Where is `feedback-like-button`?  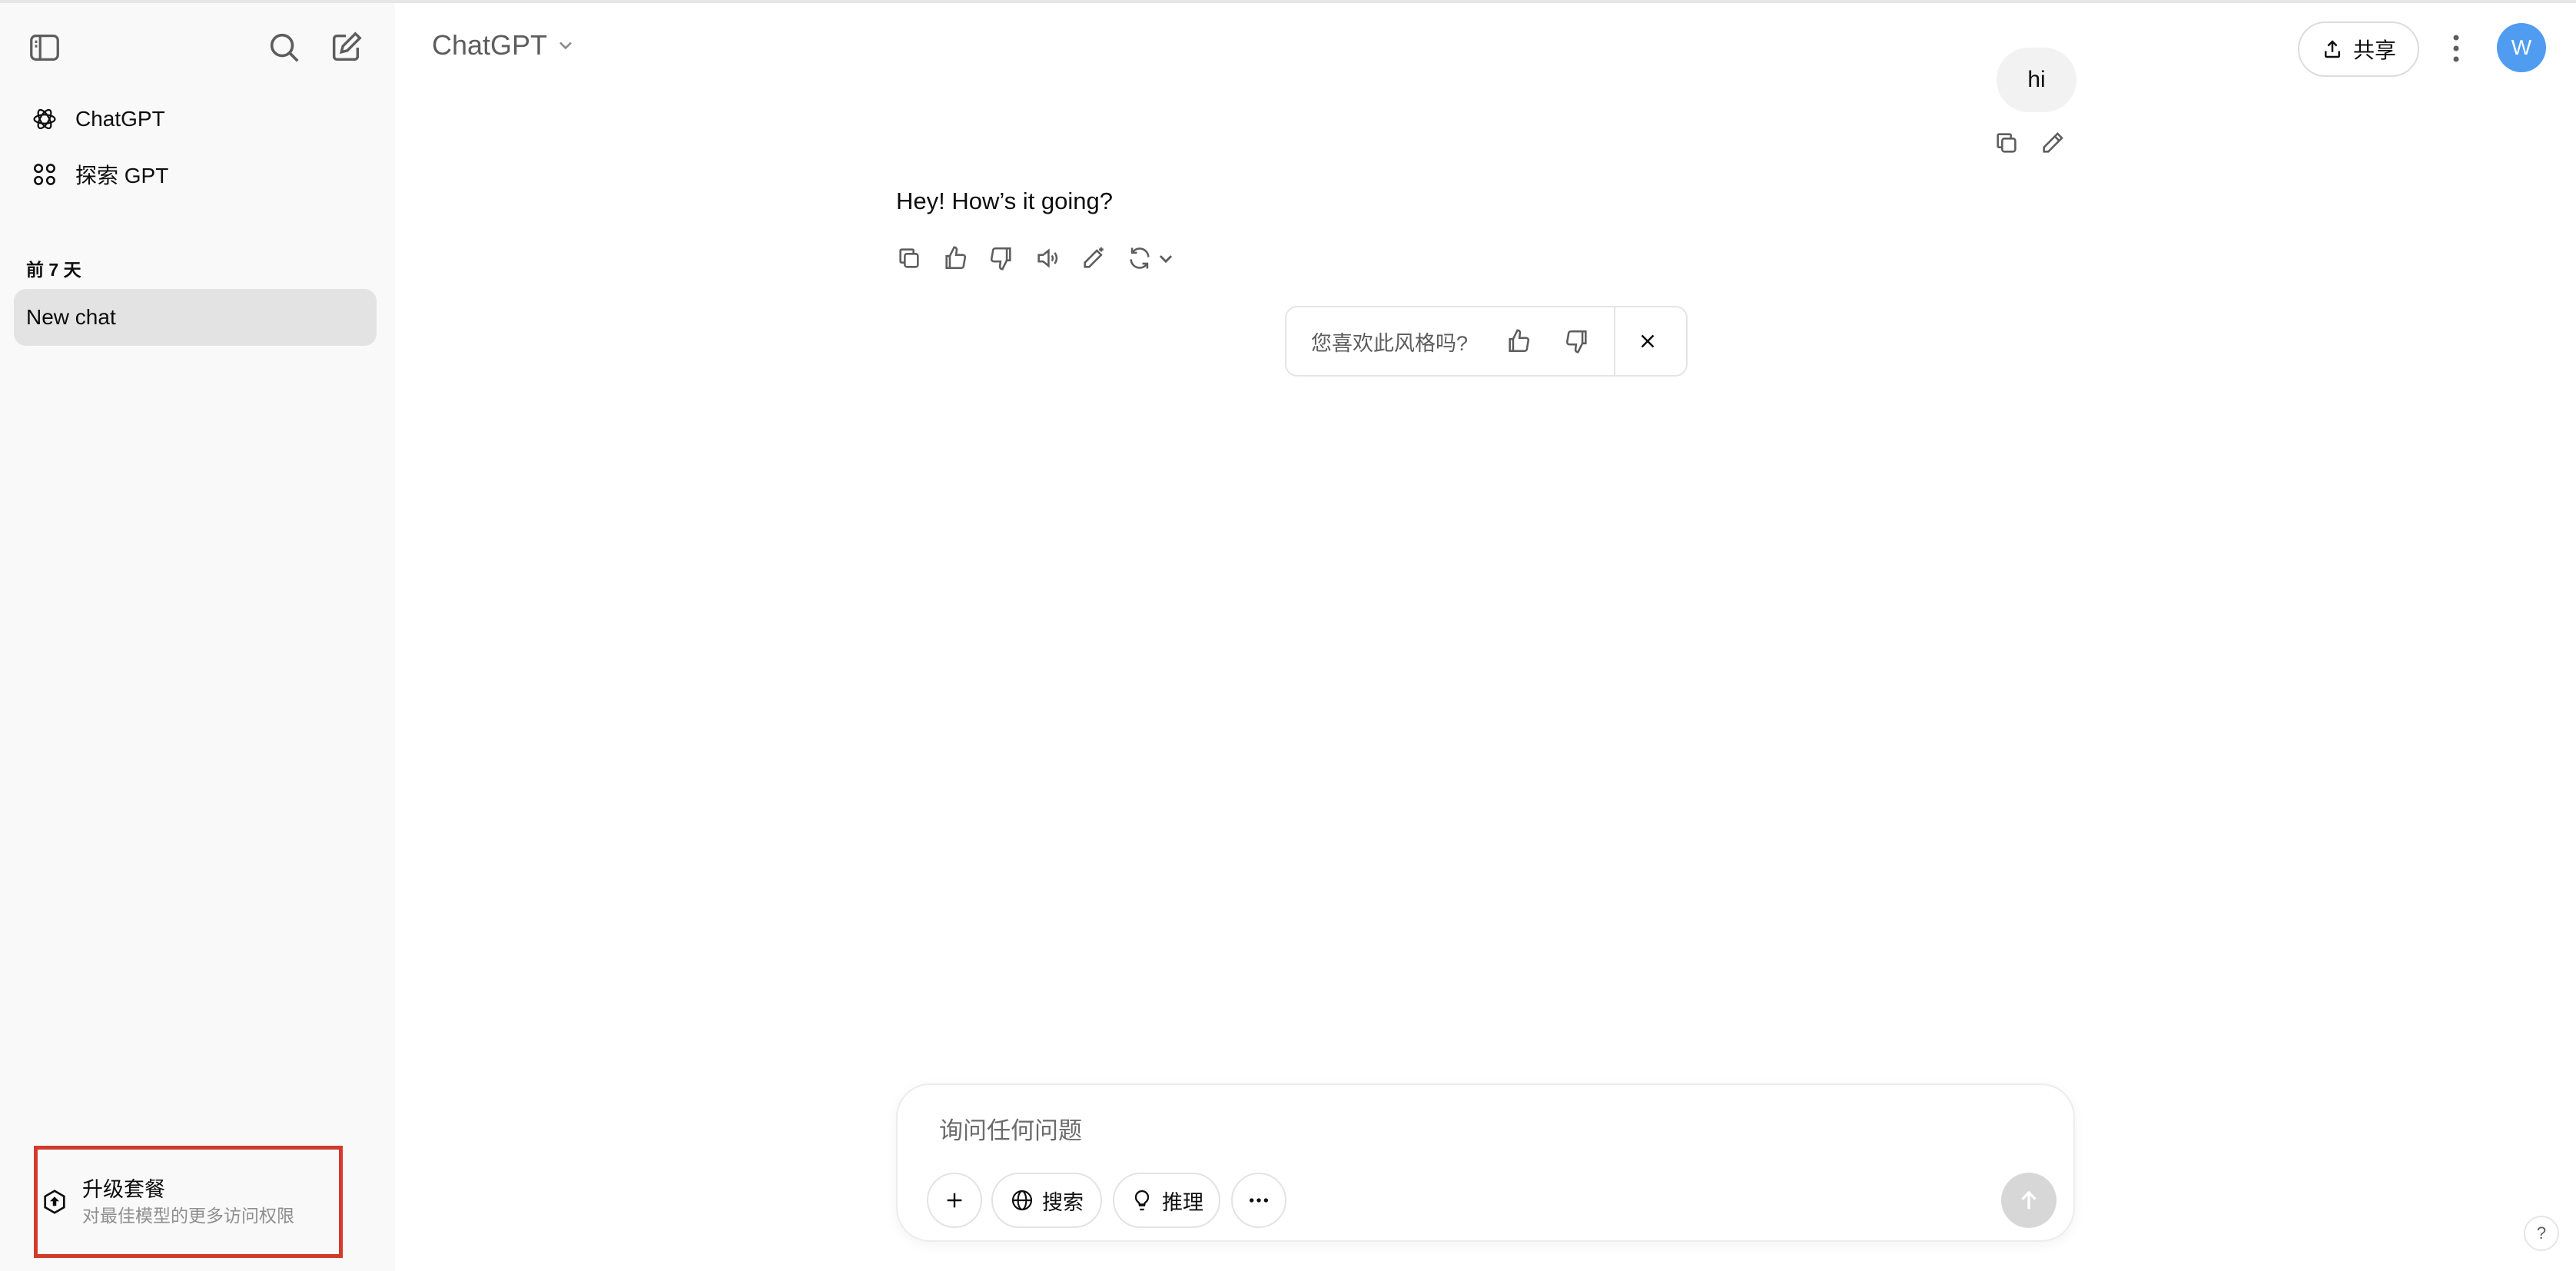 feedback-like-button is located at coordinates (1518, 341).